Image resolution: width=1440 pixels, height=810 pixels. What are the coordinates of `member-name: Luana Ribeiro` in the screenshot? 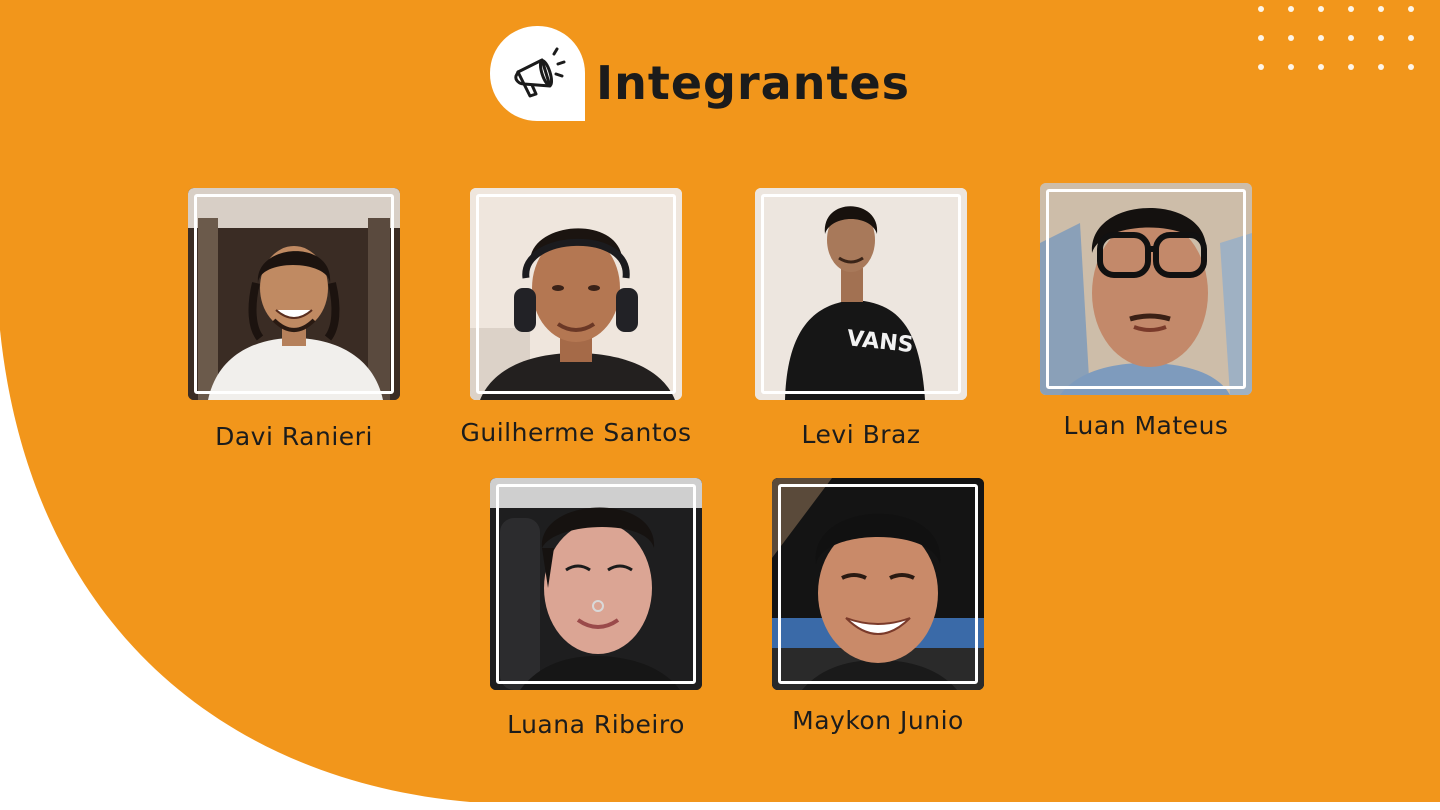 It's located at (596, 724).